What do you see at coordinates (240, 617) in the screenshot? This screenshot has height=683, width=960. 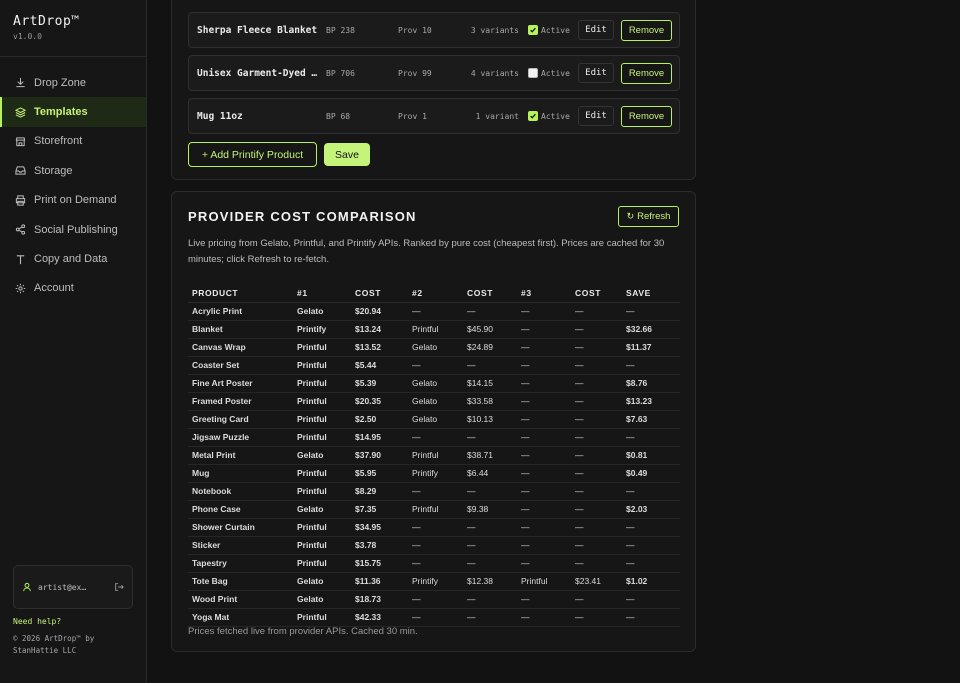 I see `table-cell: Yoga Mat` at bounding box center [240, 617].